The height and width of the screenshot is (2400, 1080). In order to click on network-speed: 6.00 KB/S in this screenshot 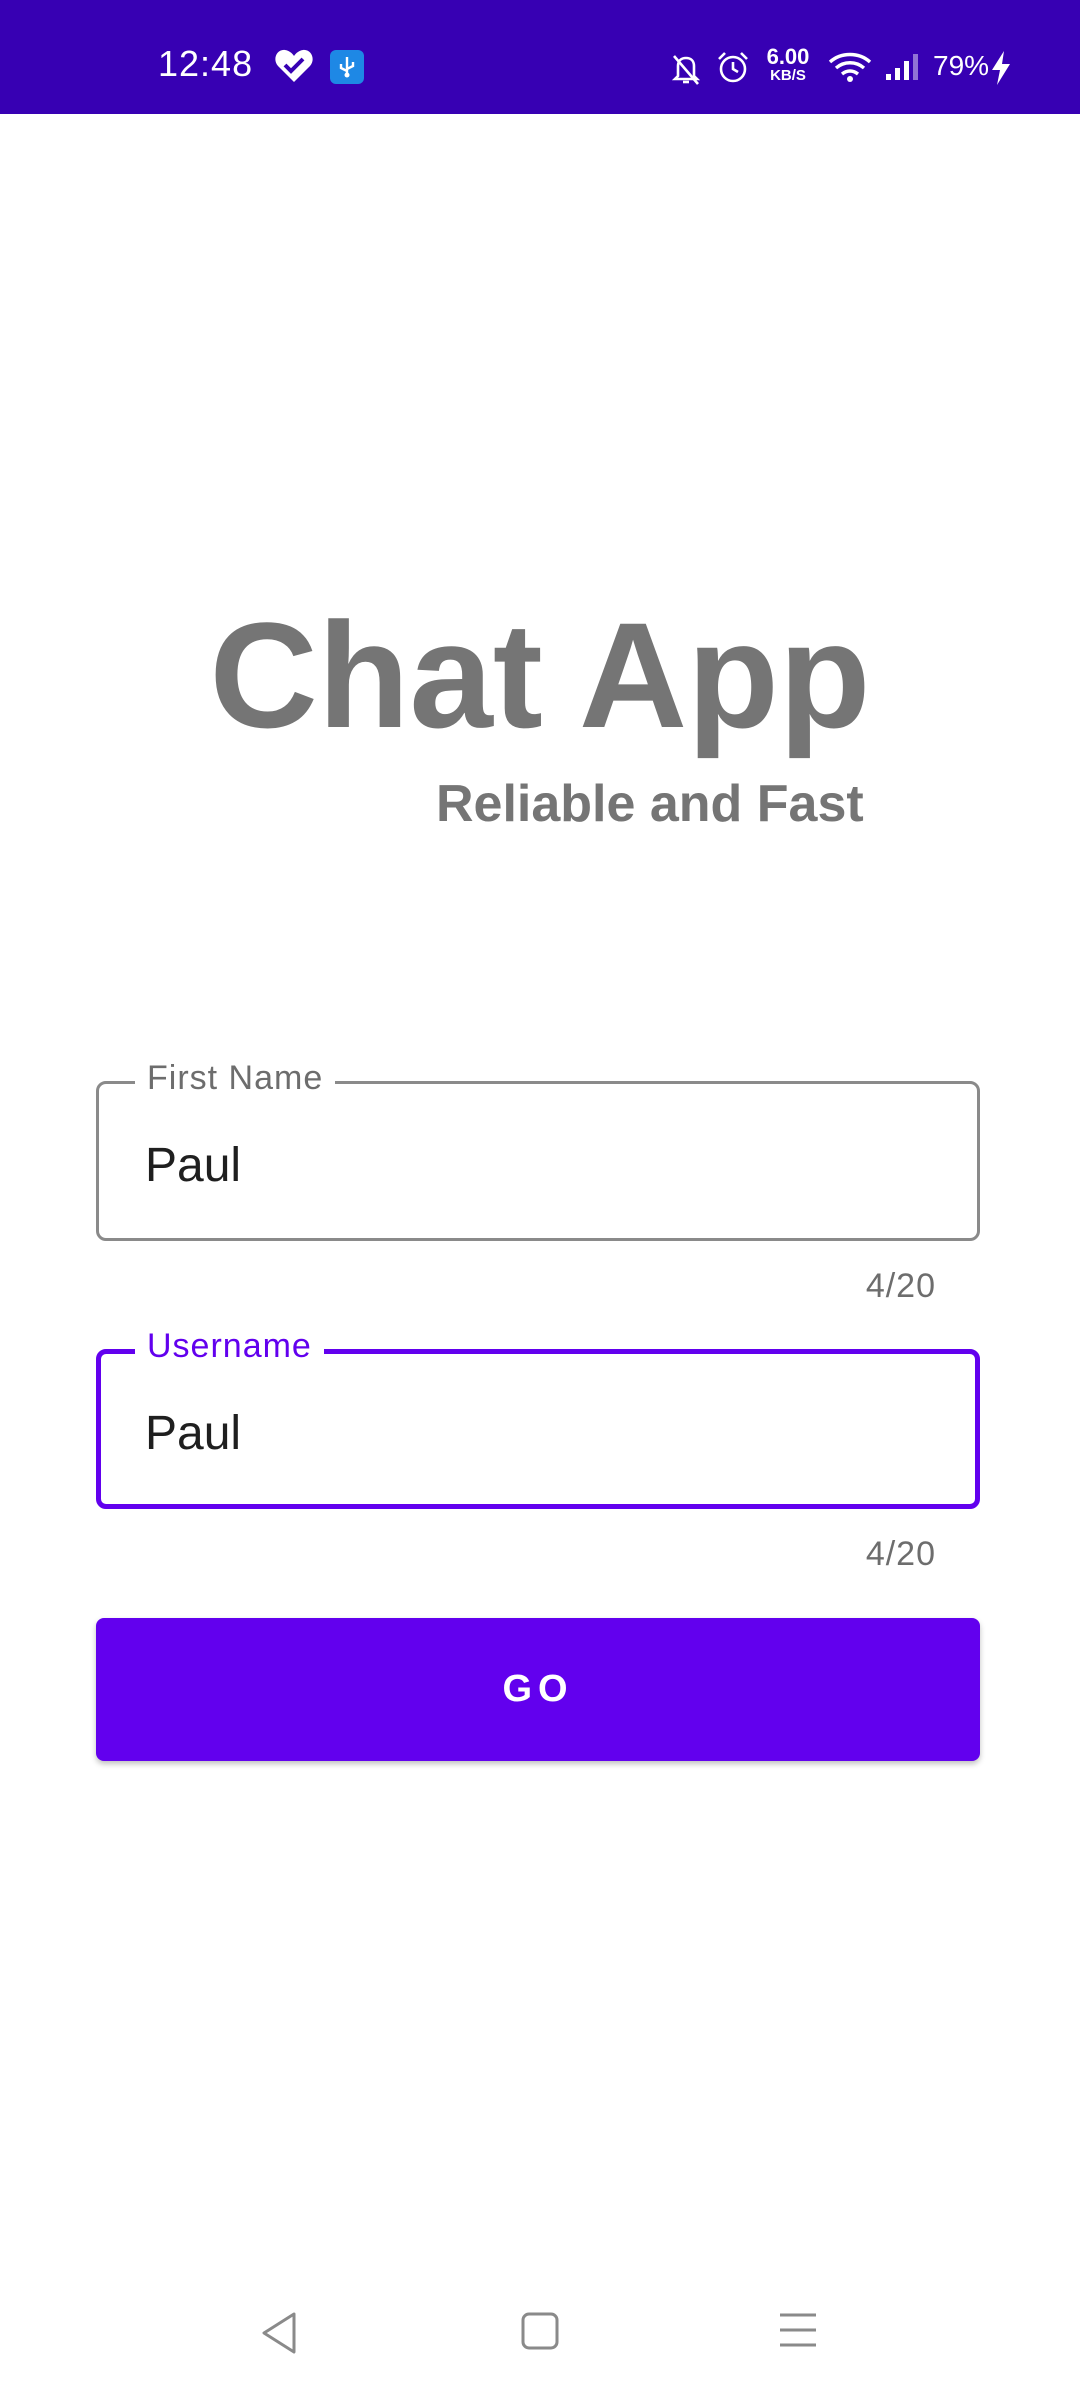, I will do `click(788, 65)`.